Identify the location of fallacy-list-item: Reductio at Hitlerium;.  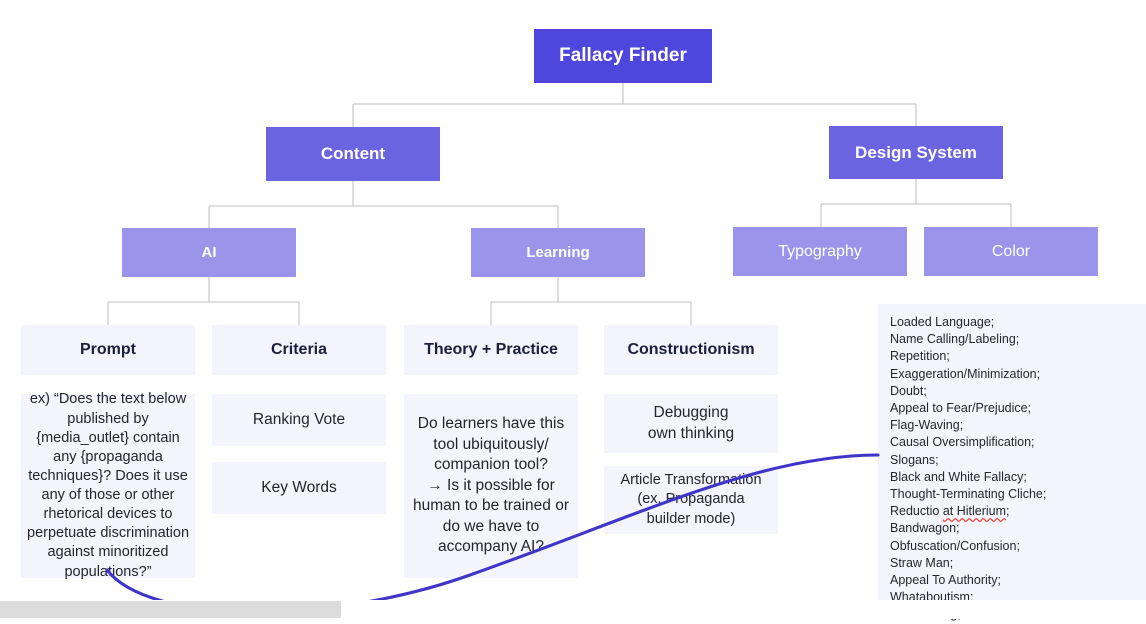
(950, 511).